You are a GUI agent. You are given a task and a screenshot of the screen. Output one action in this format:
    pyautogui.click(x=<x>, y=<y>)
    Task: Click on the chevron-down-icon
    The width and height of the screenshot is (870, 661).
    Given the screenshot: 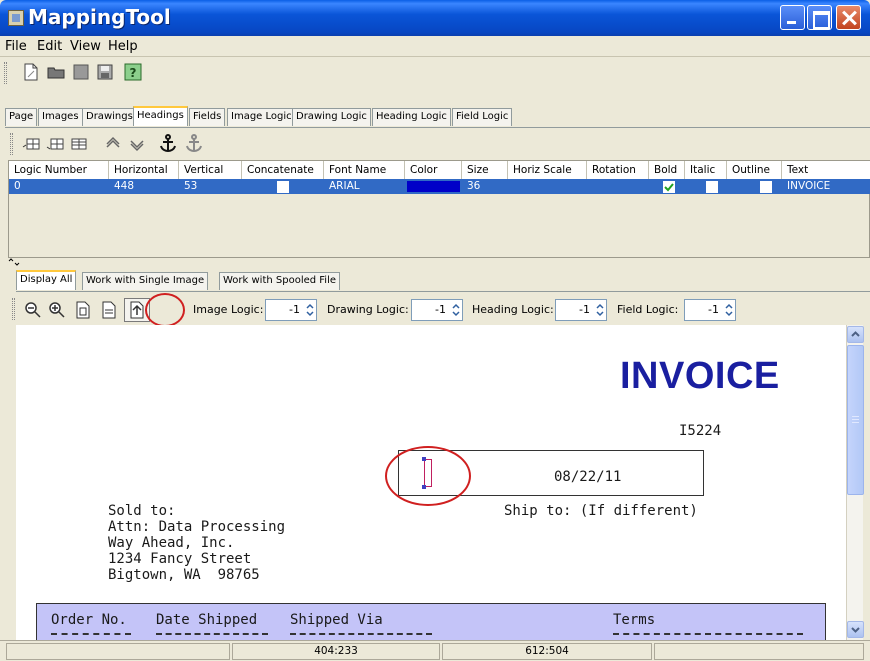 What is the action you would take?
    pyautogui.click(x=855, y=630)
    